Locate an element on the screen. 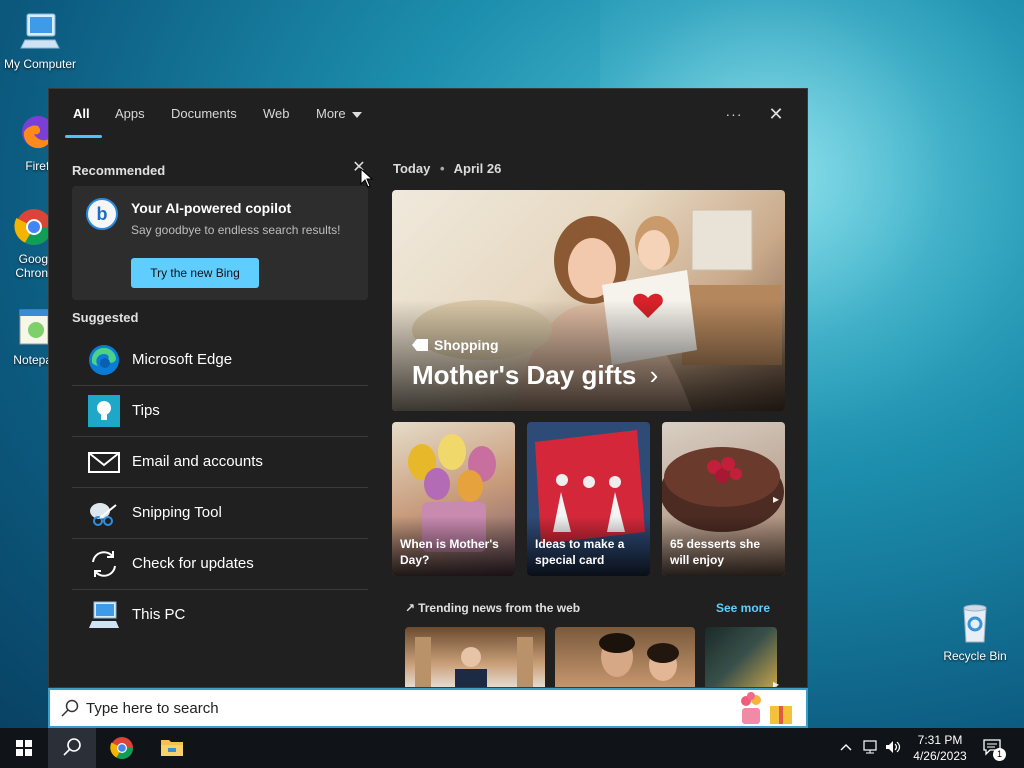 The image size is (1024, 768). more-options-button: ··· is located at coordinates (734, 115).